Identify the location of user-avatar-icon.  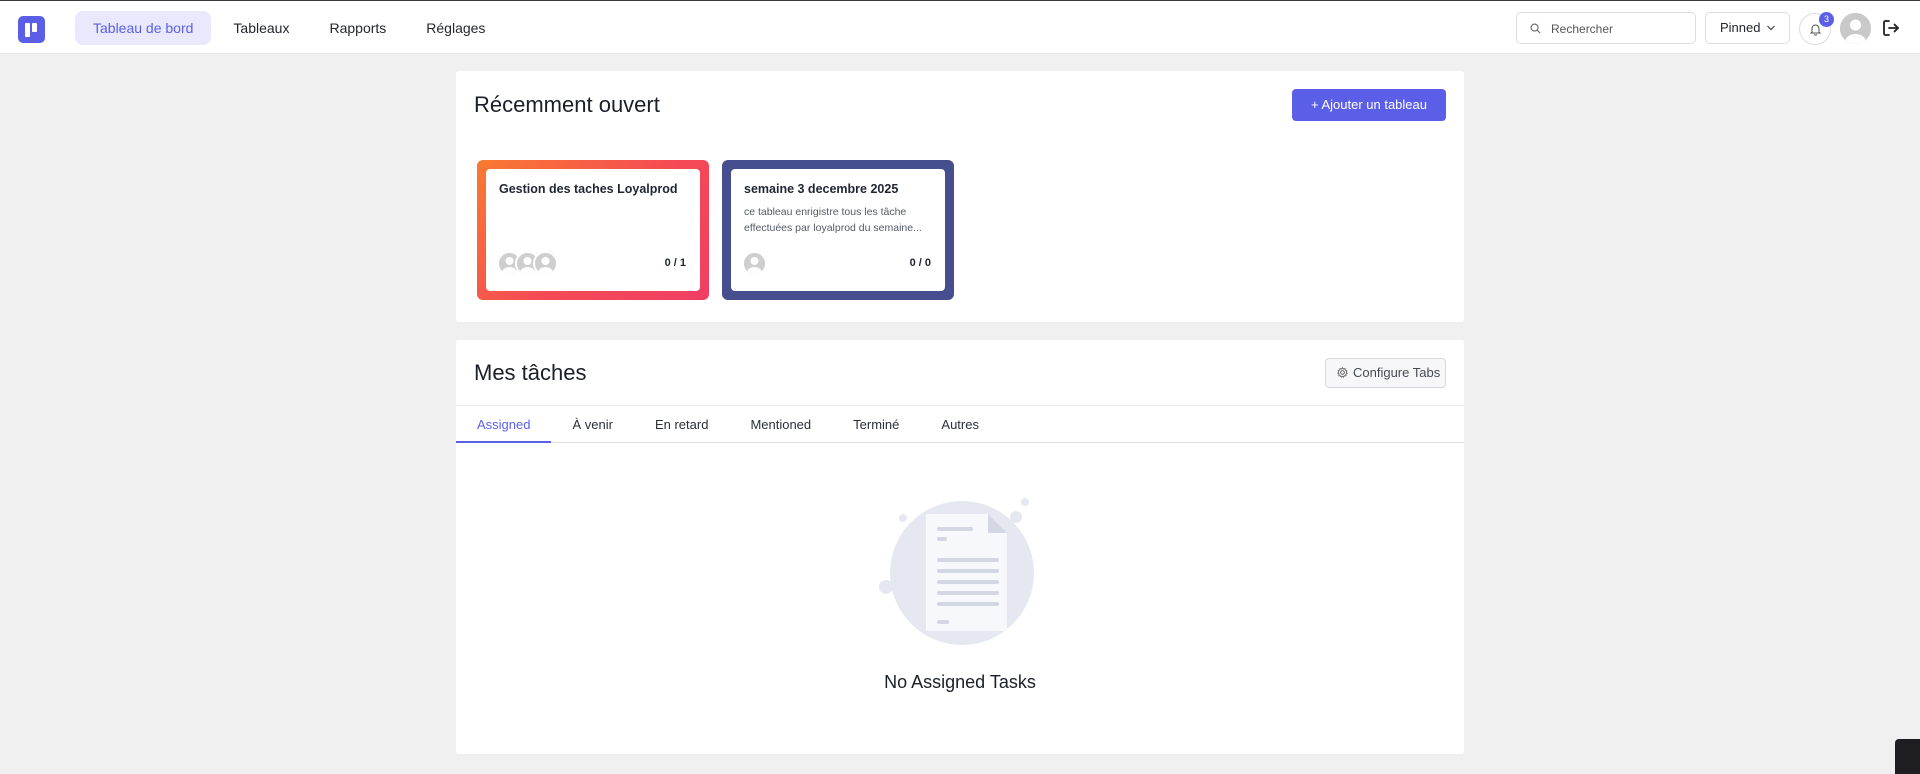
(1855, 28).